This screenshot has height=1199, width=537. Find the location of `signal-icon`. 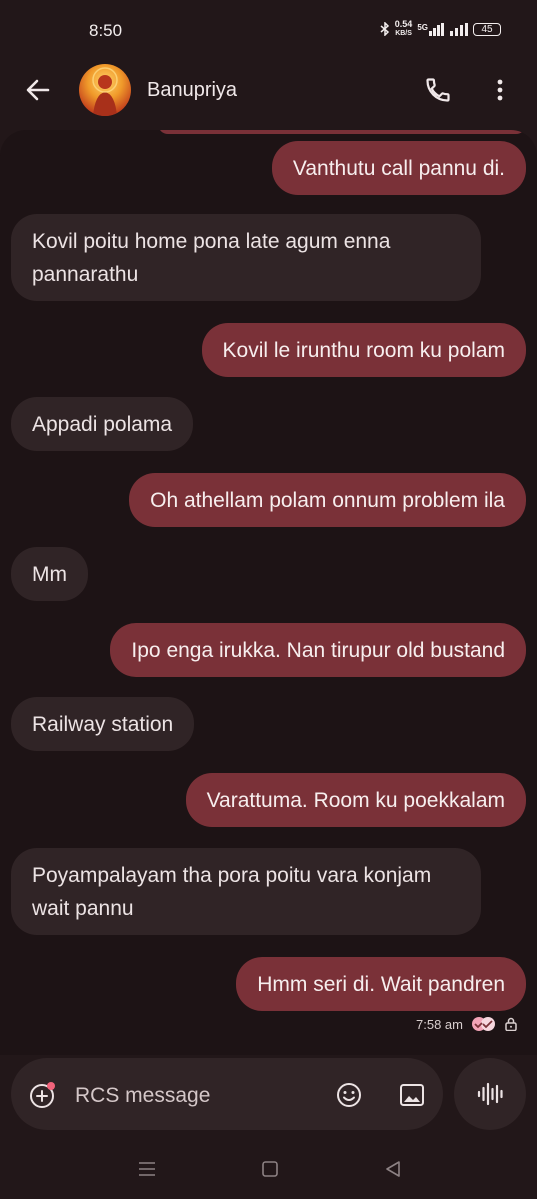

signal-icon is located at coordinates (436, 29).